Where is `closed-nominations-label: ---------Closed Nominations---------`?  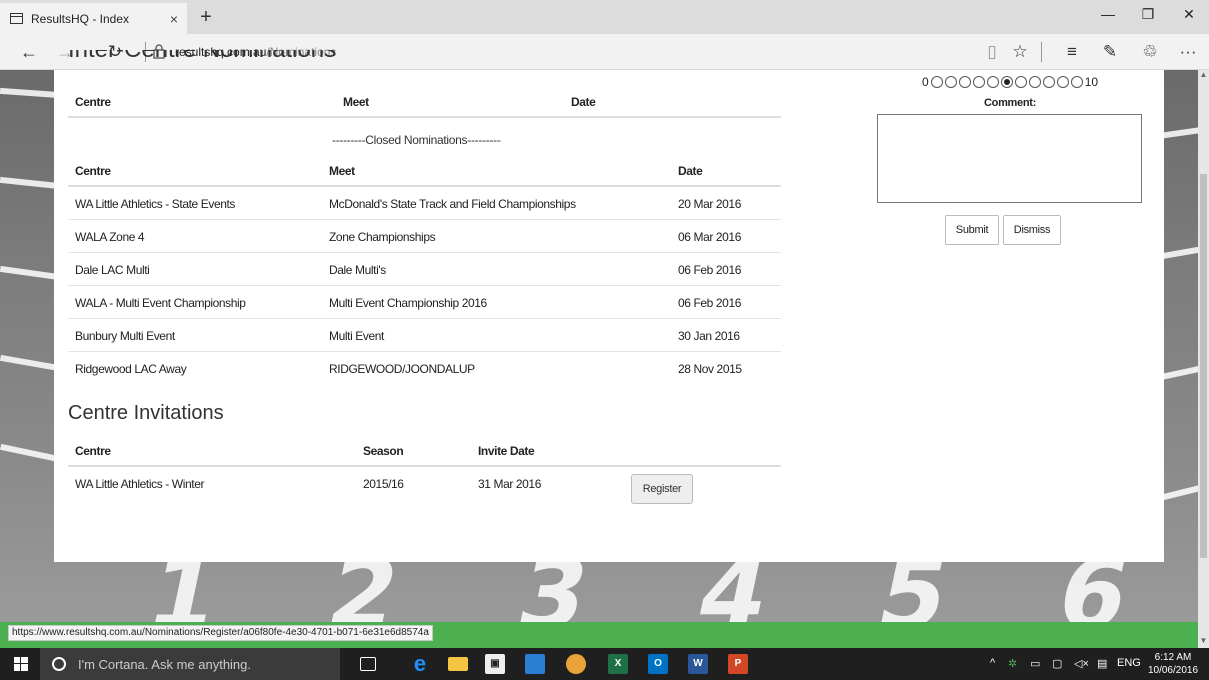 closed-nominations-label: ---------Closed Nominations--------- is located at coordinates (416, 140).